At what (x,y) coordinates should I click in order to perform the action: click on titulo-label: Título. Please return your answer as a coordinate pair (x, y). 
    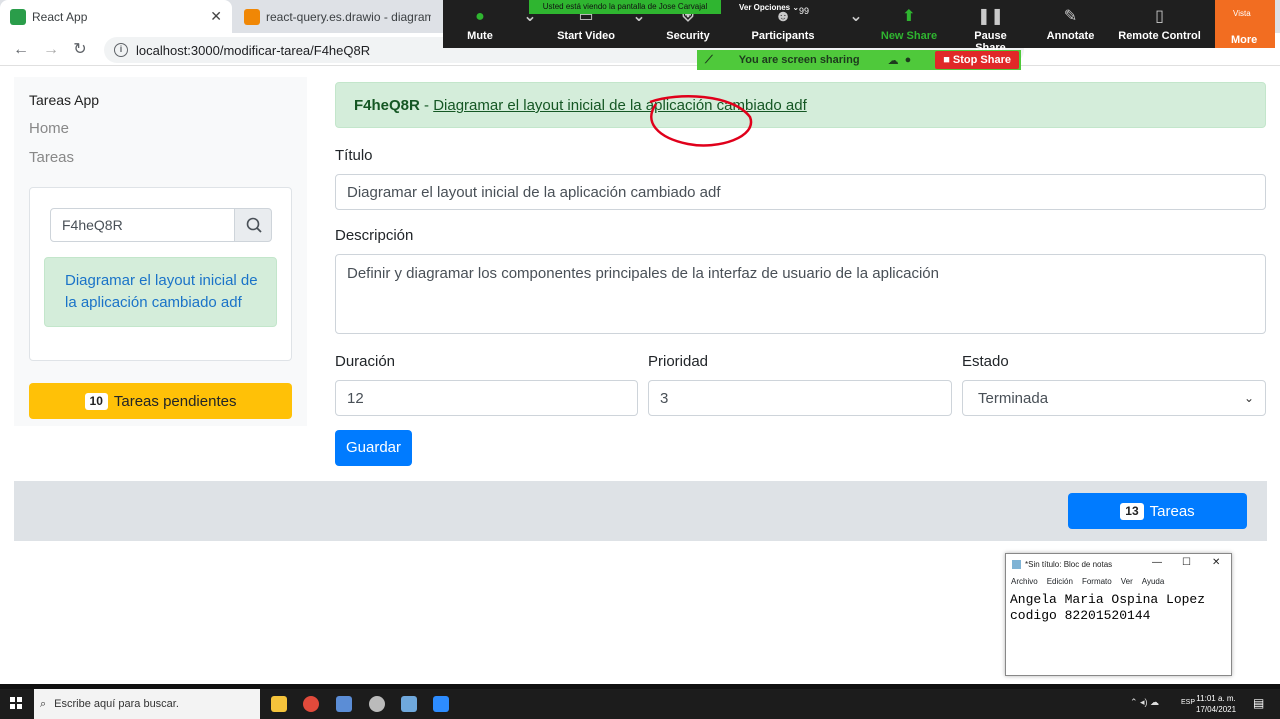
    Looking at the image, I should click on (354, 155).